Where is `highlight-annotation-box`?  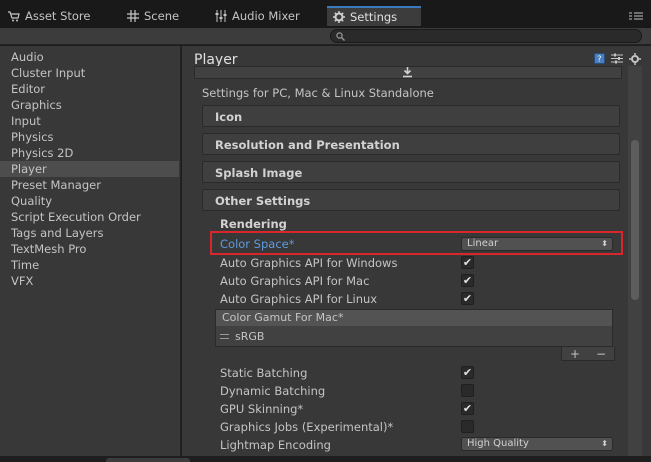 highlight-annotation-box is located at coordinates (416, 243).